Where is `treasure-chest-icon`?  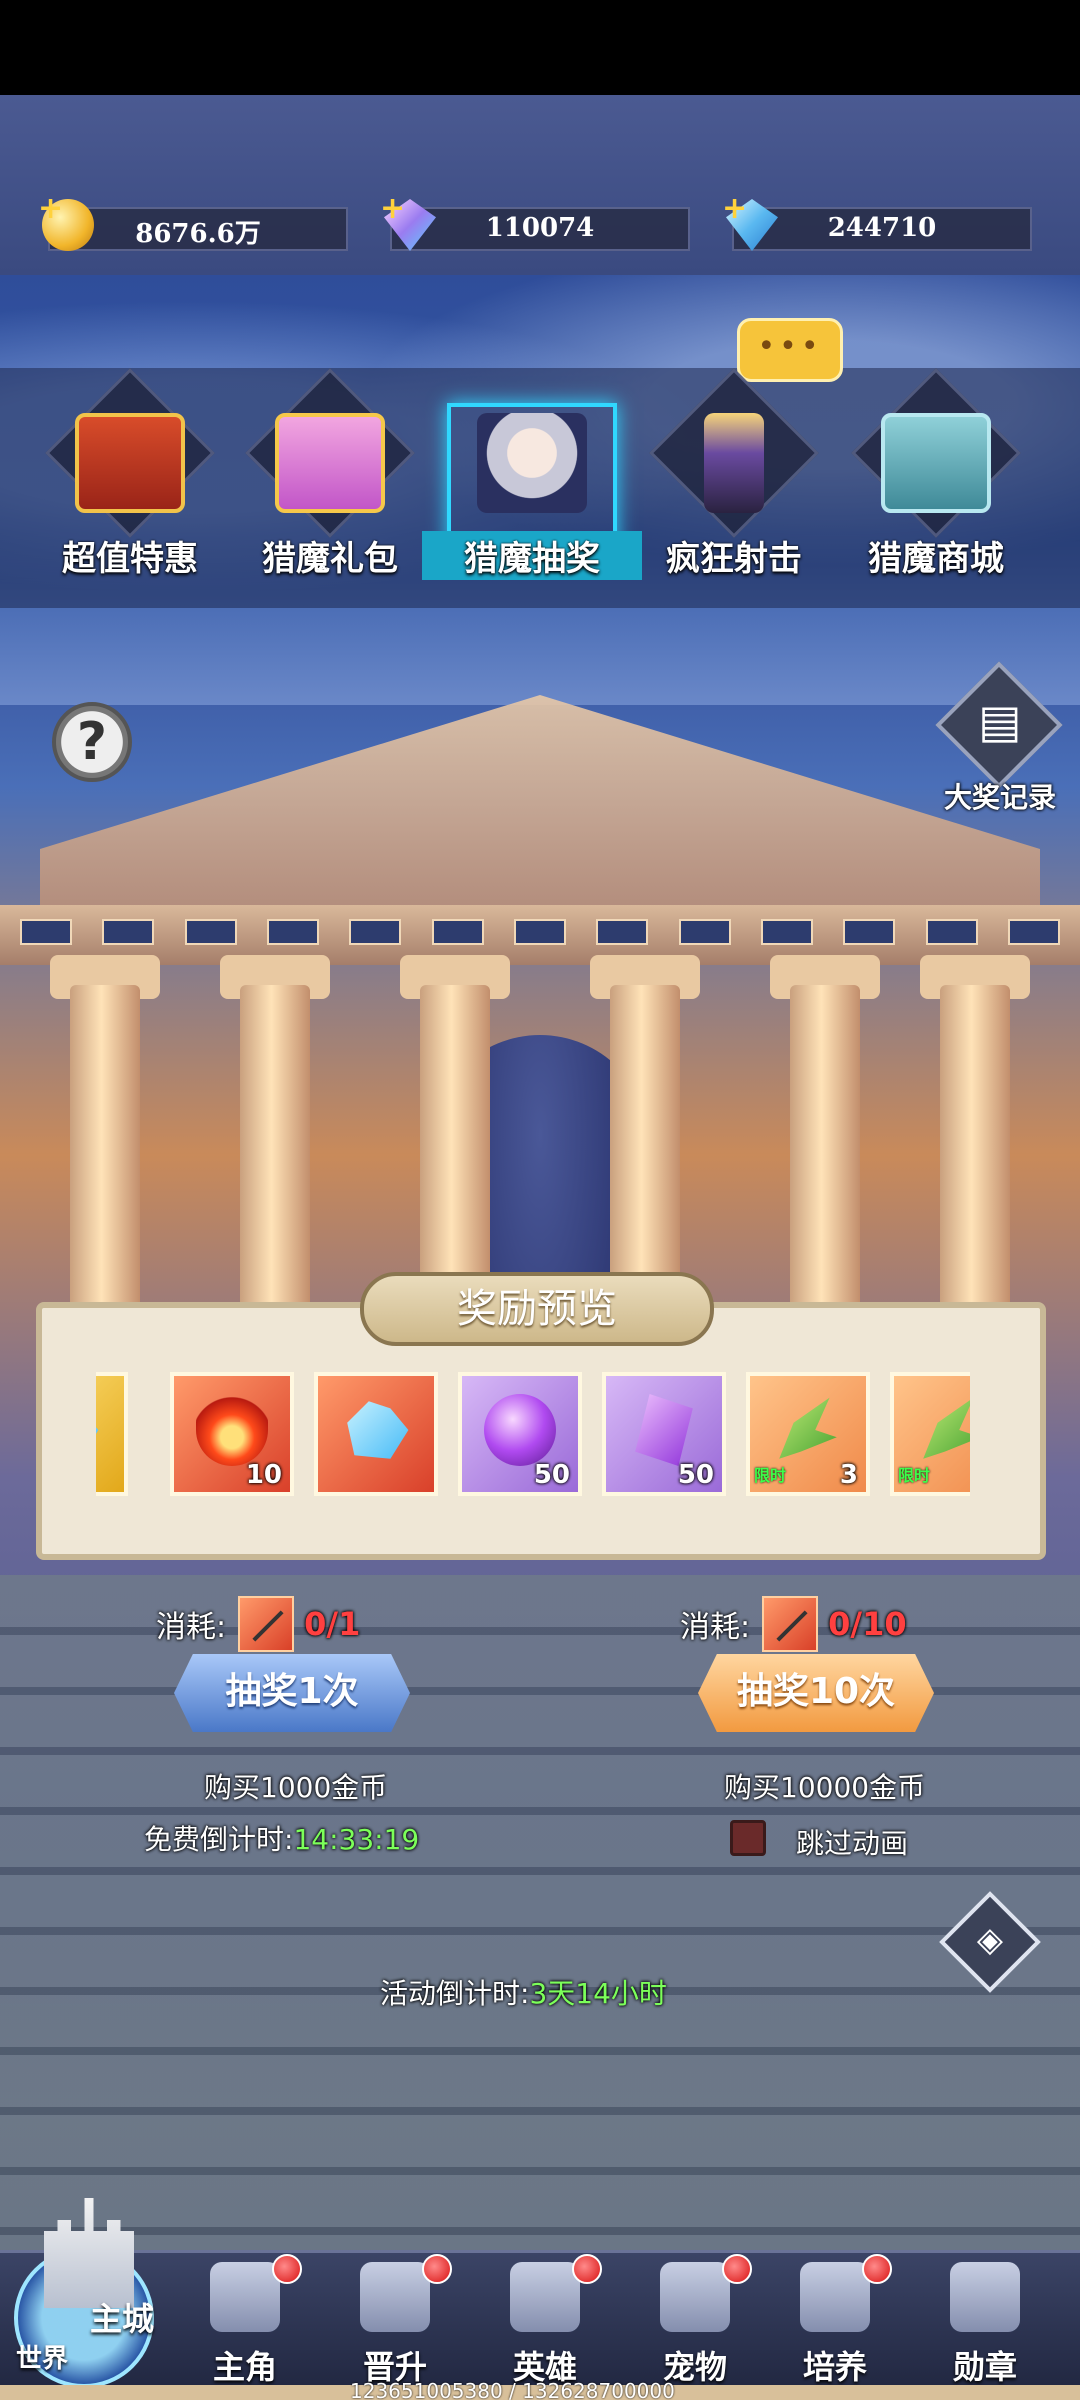 treasure-chest-icon is located at coordinates (130, 463).